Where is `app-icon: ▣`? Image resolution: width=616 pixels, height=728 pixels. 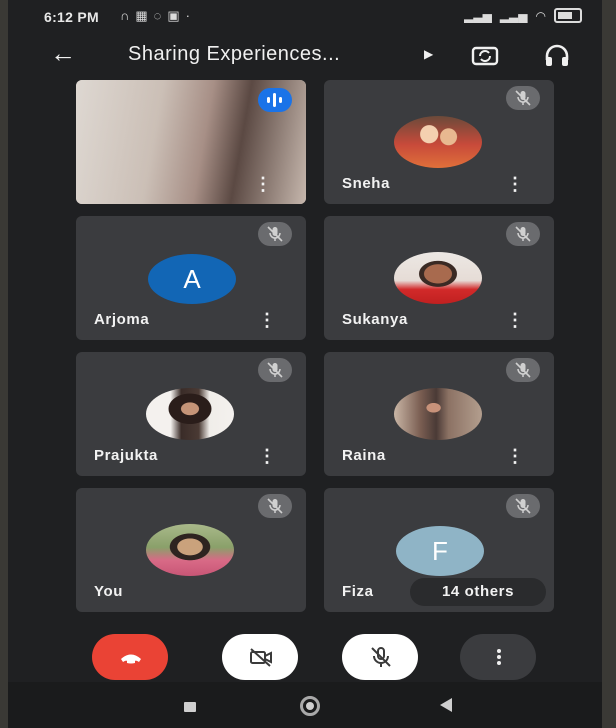
app-icon: ▣ is located at coordinates (173, 15).